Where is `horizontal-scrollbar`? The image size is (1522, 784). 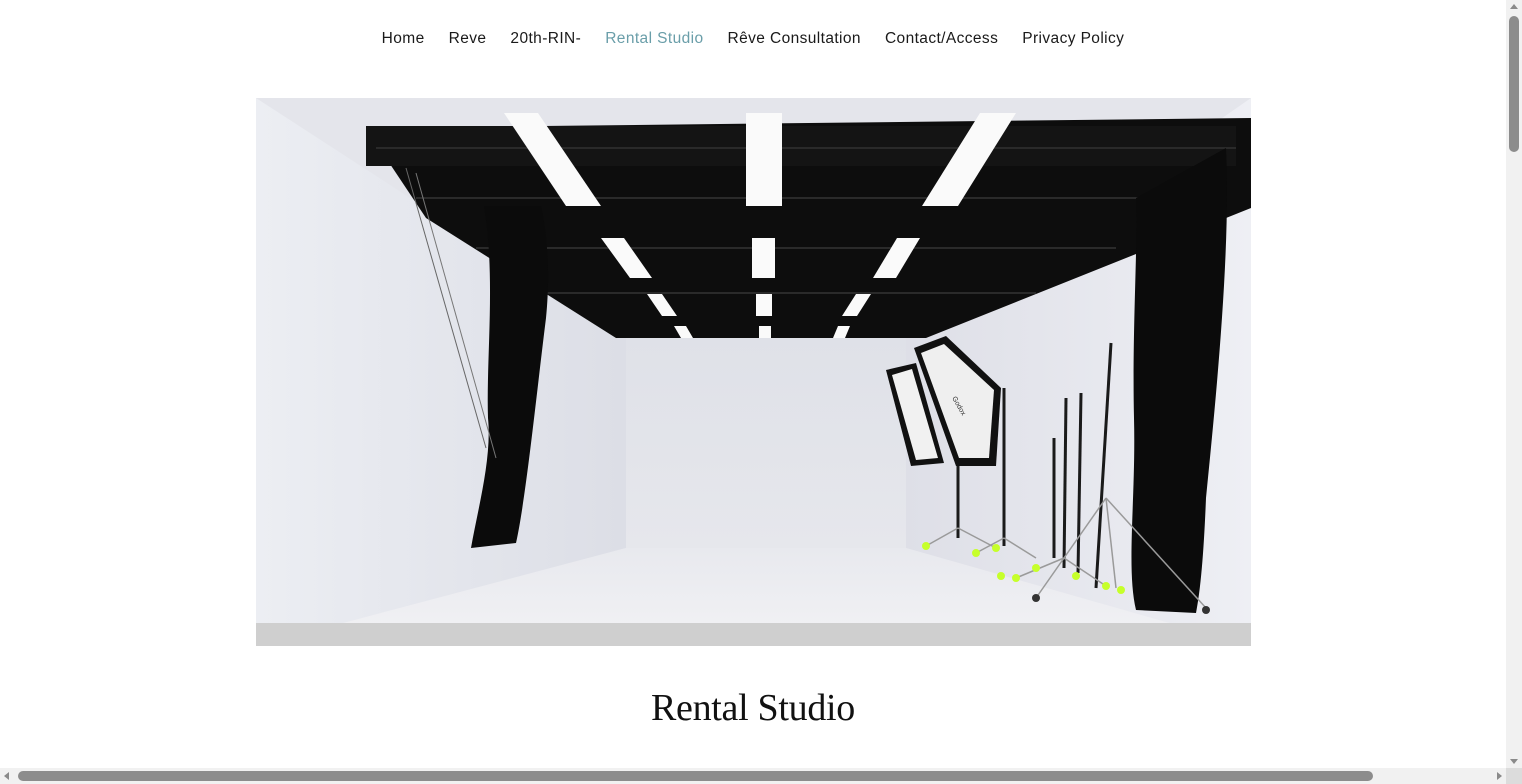 horizontal-scrollbar is located at coordinates (753, 776).